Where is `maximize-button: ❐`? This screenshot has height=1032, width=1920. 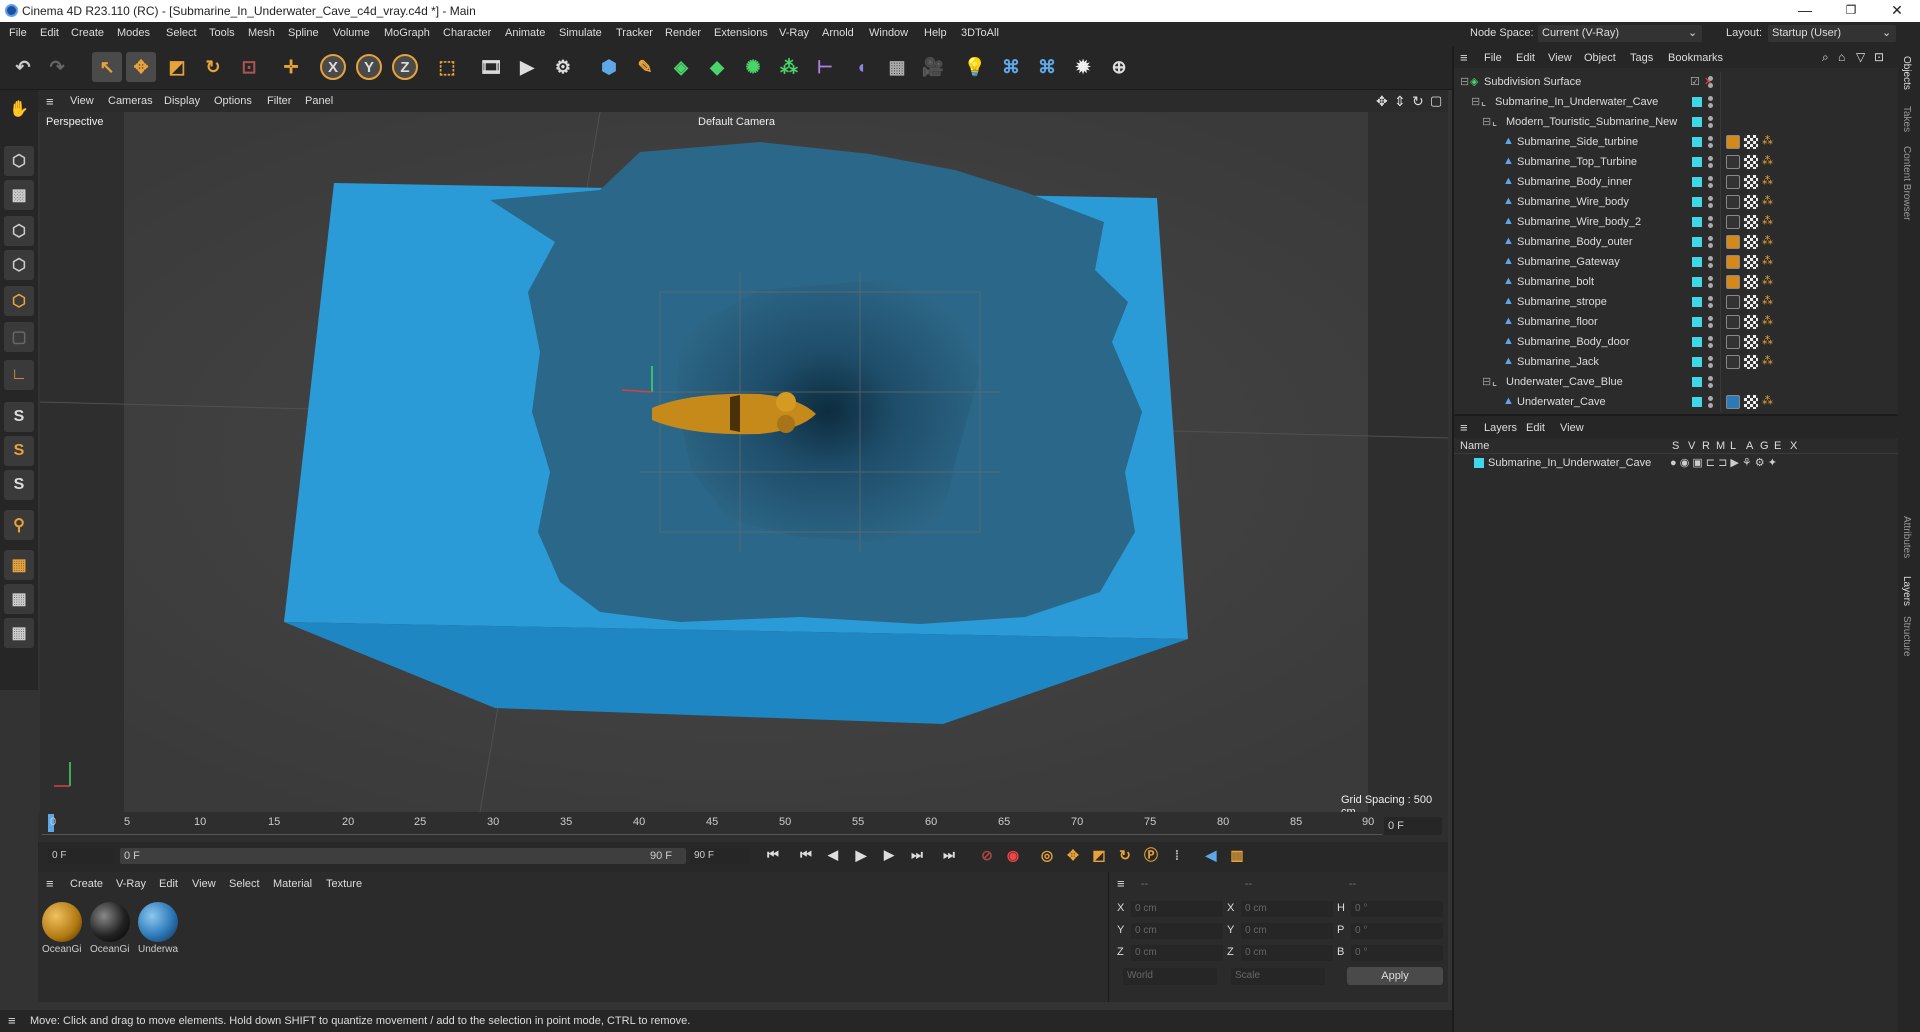
maximize-button: ❐ is located at coordinates (1851, 11).